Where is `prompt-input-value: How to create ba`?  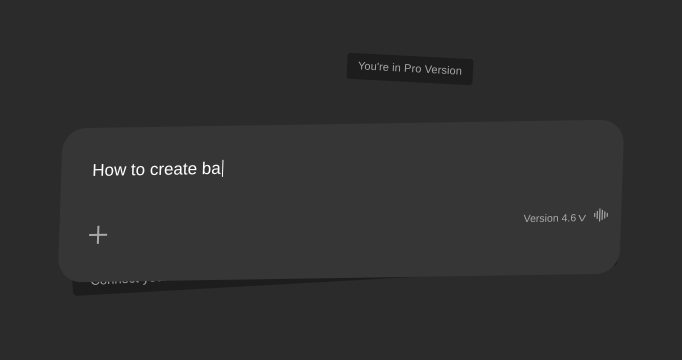 prompt-input-value: How to create ba is located at coordinates (156, 169).